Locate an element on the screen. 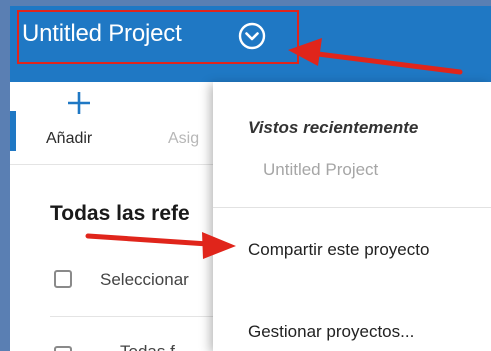 The image size is (491, 351). add-button-label: Añadir is located at coordinates (69, 139).